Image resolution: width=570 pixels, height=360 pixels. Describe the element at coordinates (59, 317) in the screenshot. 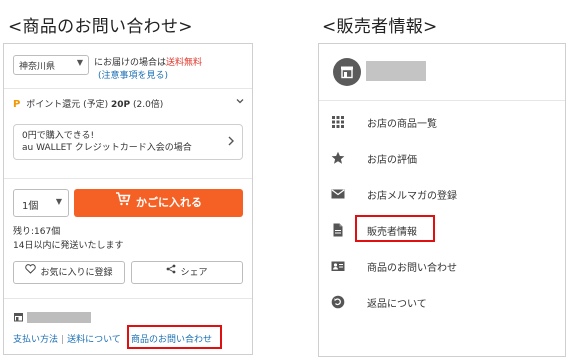

I see `shop-name-redacted` at that location.